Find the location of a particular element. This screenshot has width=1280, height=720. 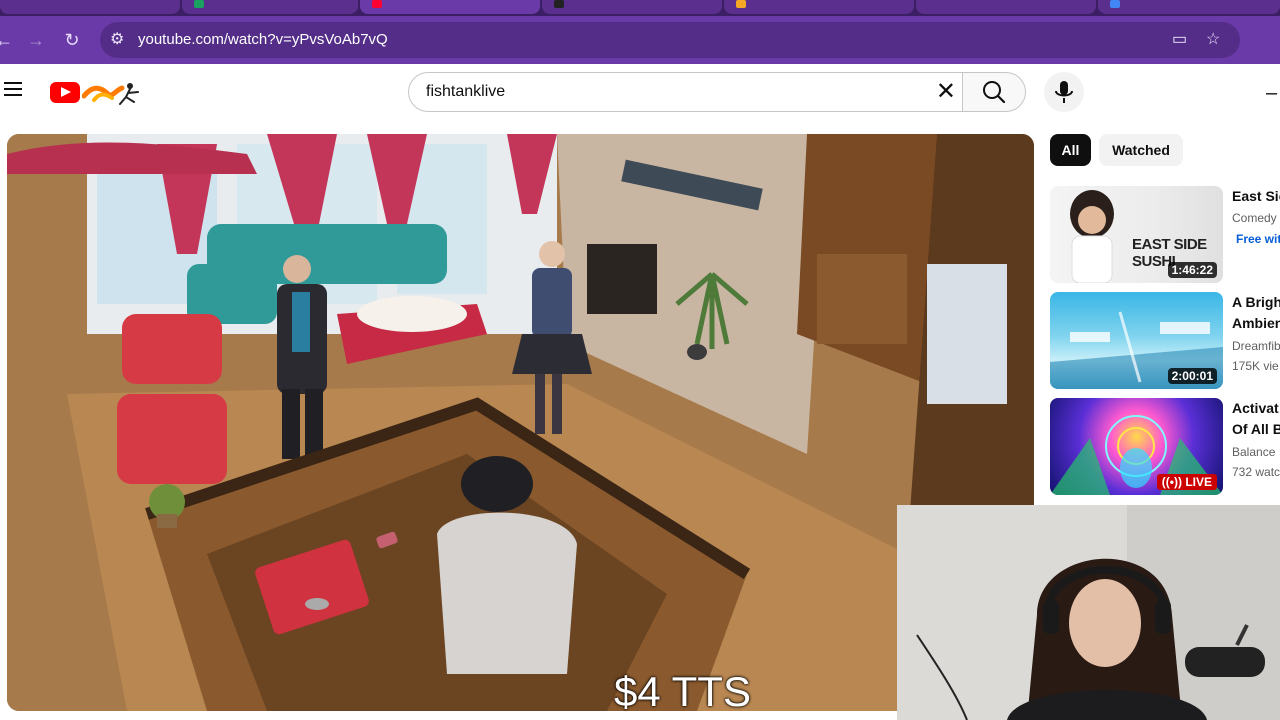

create-icon: – is located at coordinates (1271, 93).